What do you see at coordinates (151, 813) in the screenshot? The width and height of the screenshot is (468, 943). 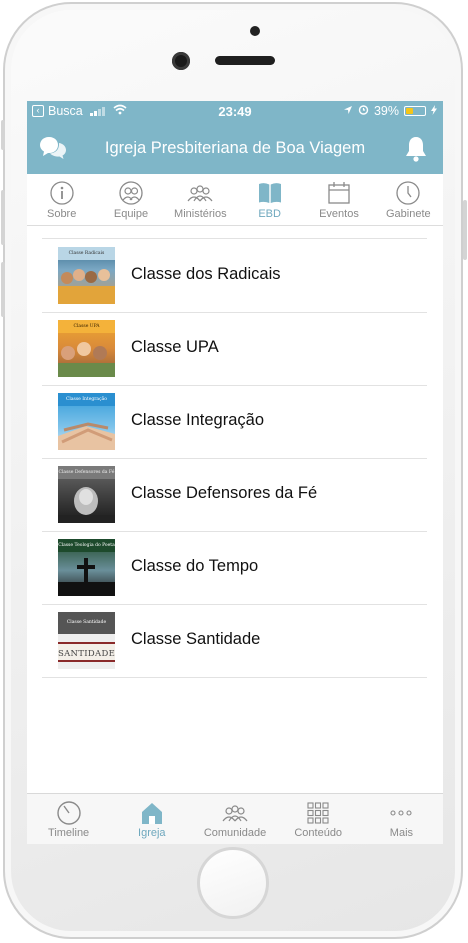 I see `church-icon` at bounding box center [151, 813].